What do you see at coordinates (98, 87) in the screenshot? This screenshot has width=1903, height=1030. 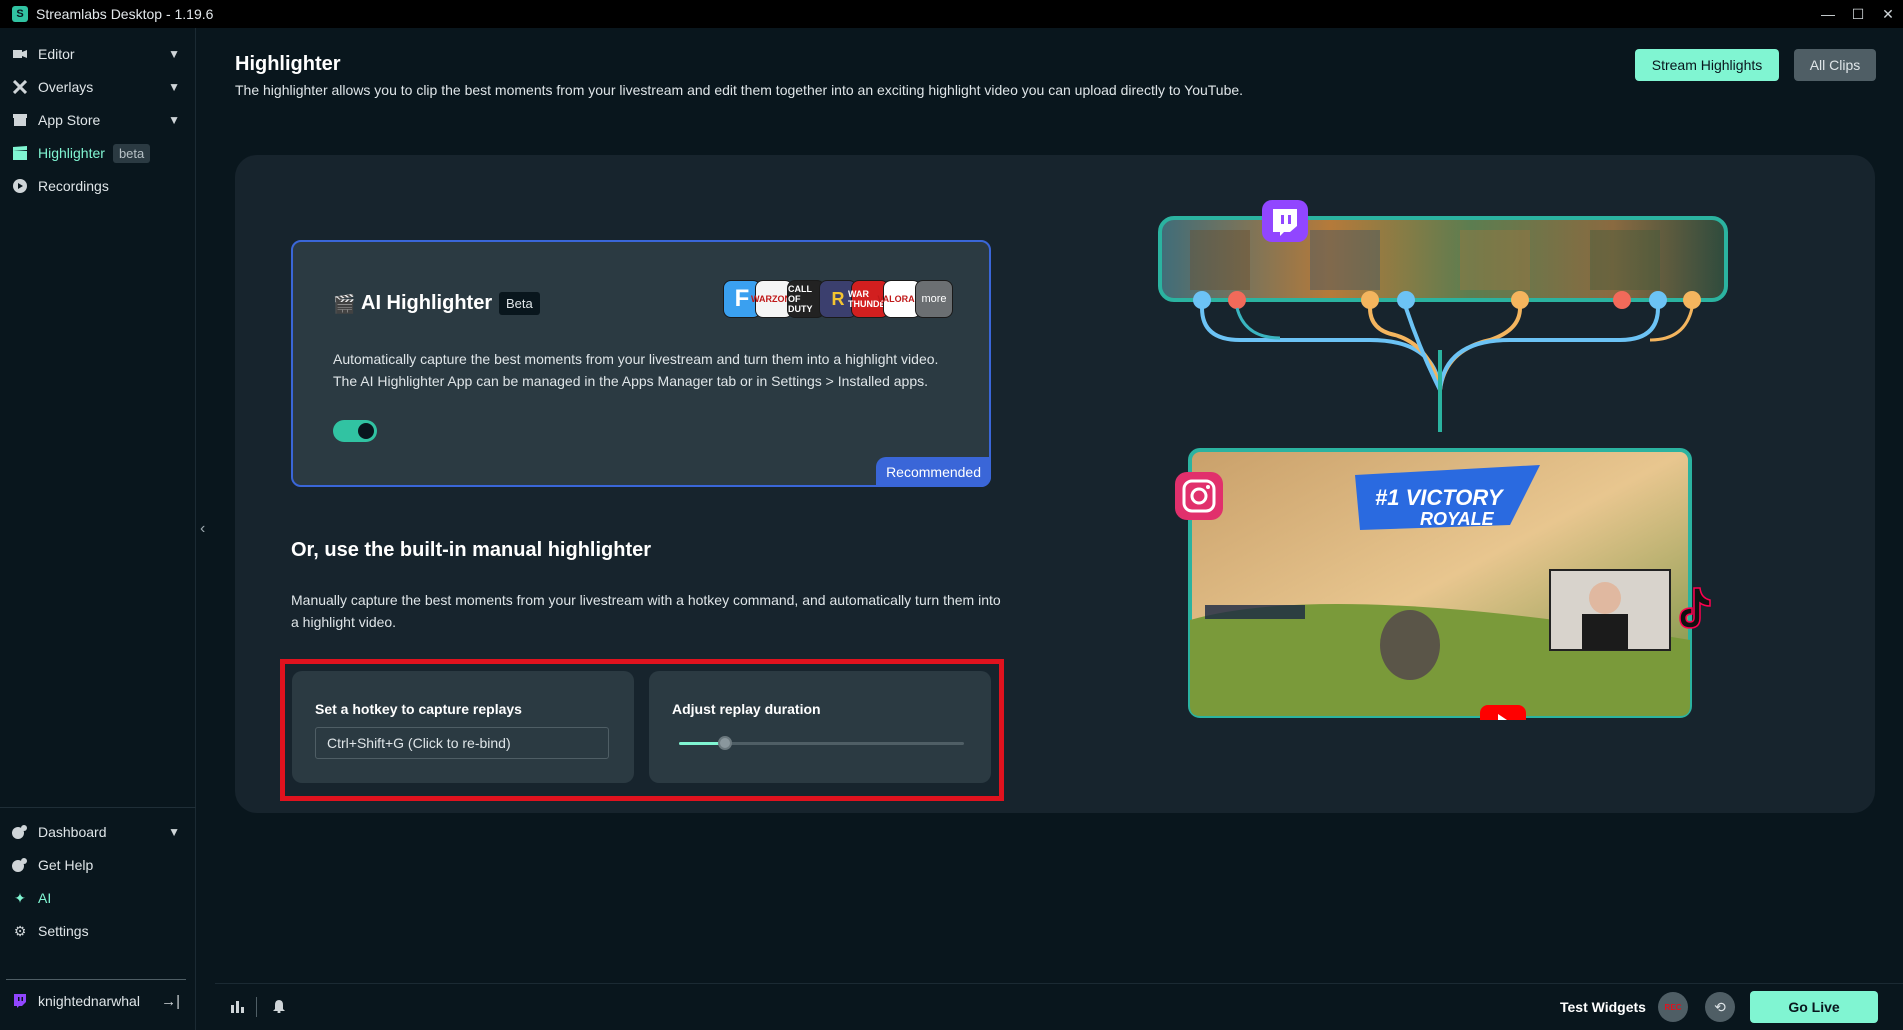 I see `sidebar-item-overlays: Overlays ▼` at bounding box center [98, 87].